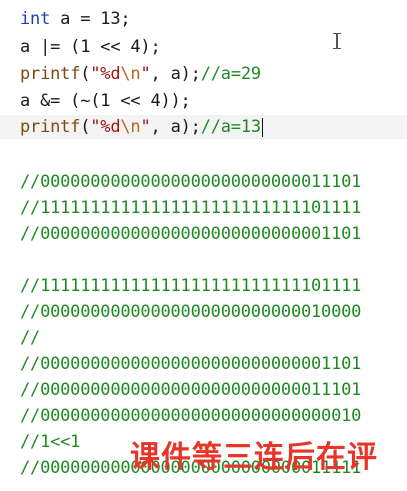 This screenshot has height=491, width=407. I want to click on comment-line: //, so click(30, 338).